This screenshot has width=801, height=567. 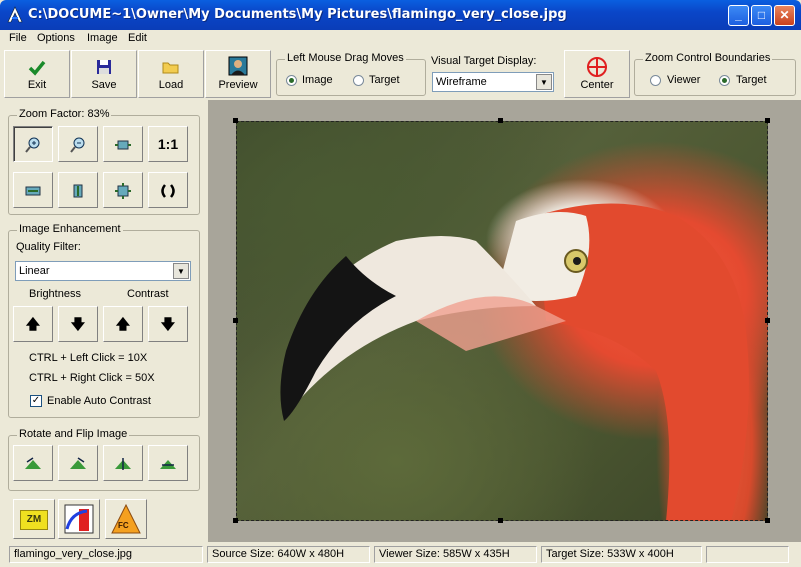 I want to click on hint-ctrl-right: CTRL + Right Click = 50X, so click(x=92, y=378).